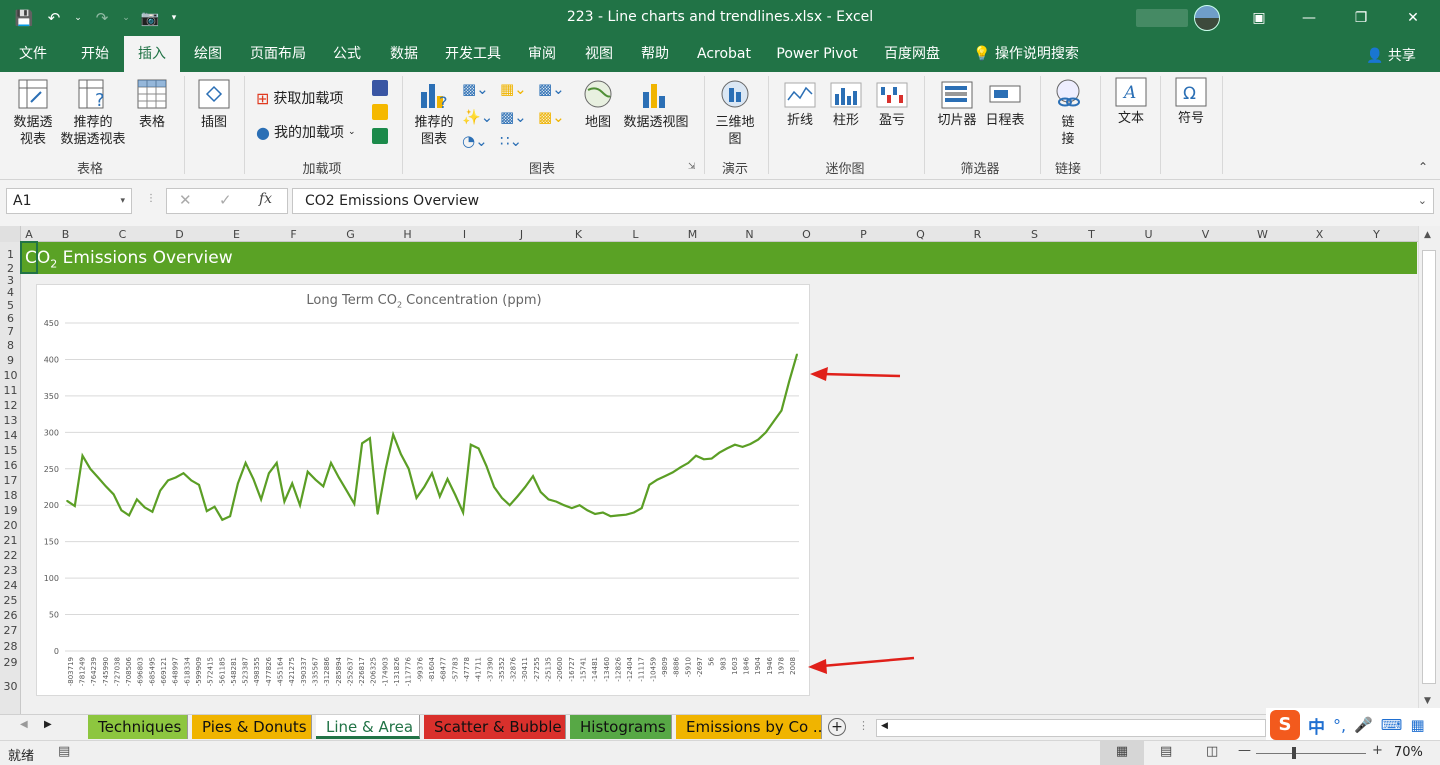  What do you see at coordinates (10, 630) in the screenshot?
I see `row-header: 27` at bounding box center [10, 630].